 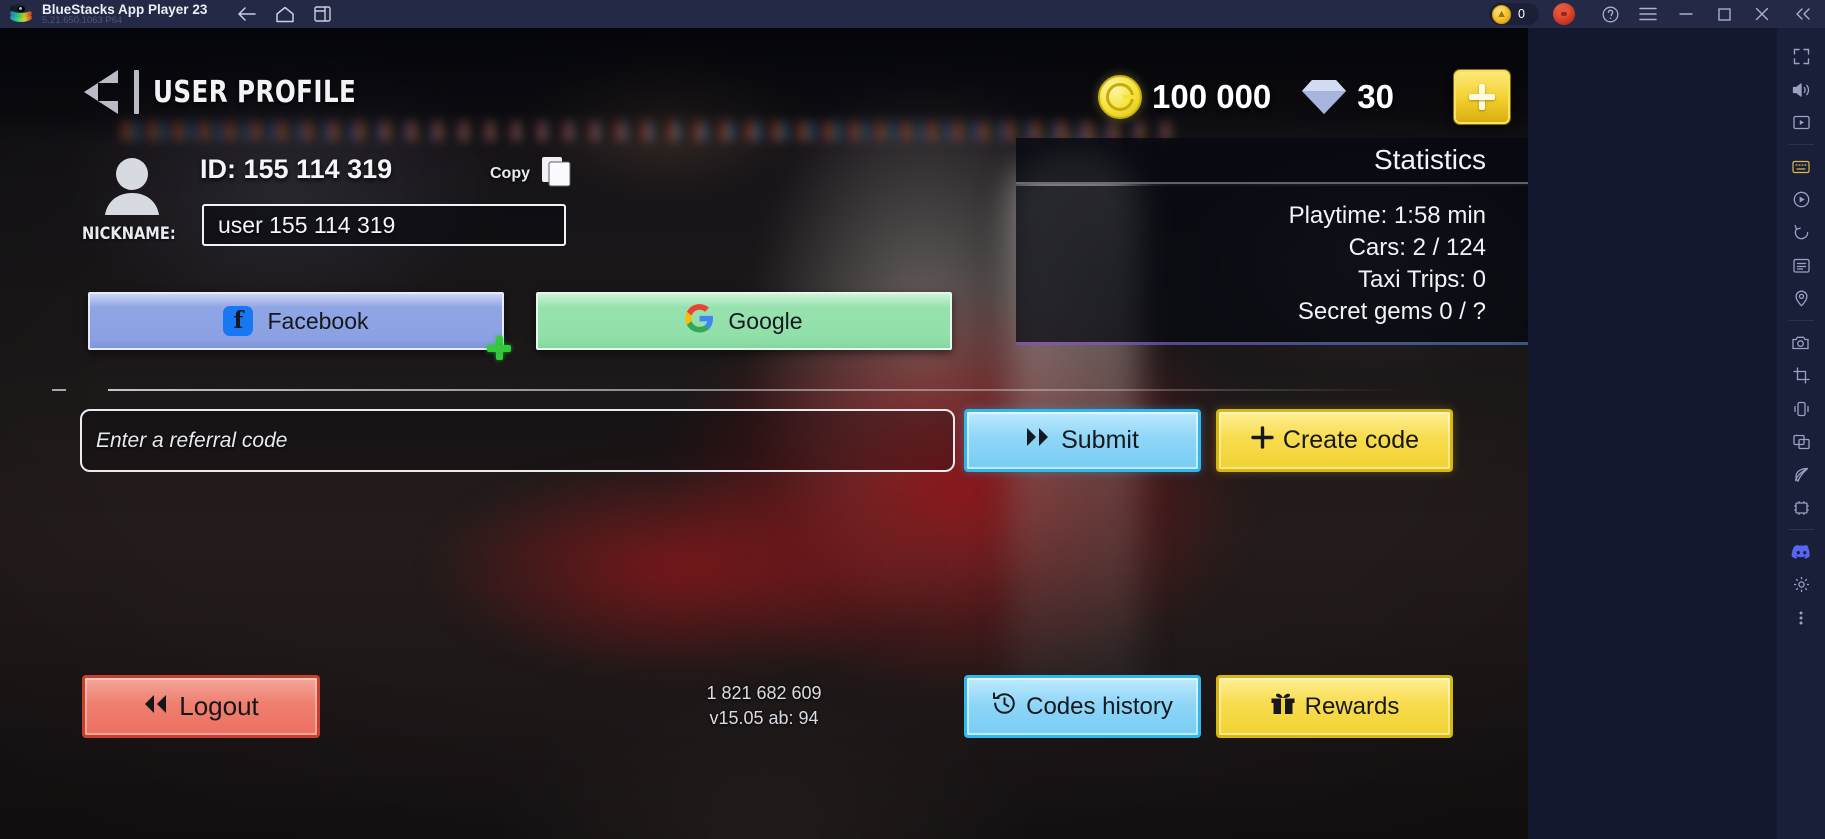 I want to click on gift-icon, so click(x=1283, y=706).